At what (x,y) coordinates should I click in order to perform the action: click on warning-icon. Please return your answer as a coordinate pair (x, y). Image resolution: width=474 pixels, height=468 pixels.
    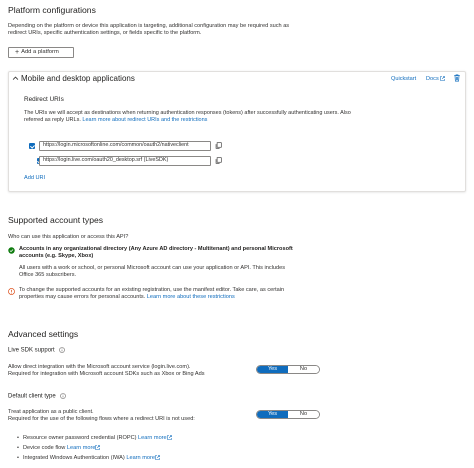
    Looking at the image, I should click on (11, 292).